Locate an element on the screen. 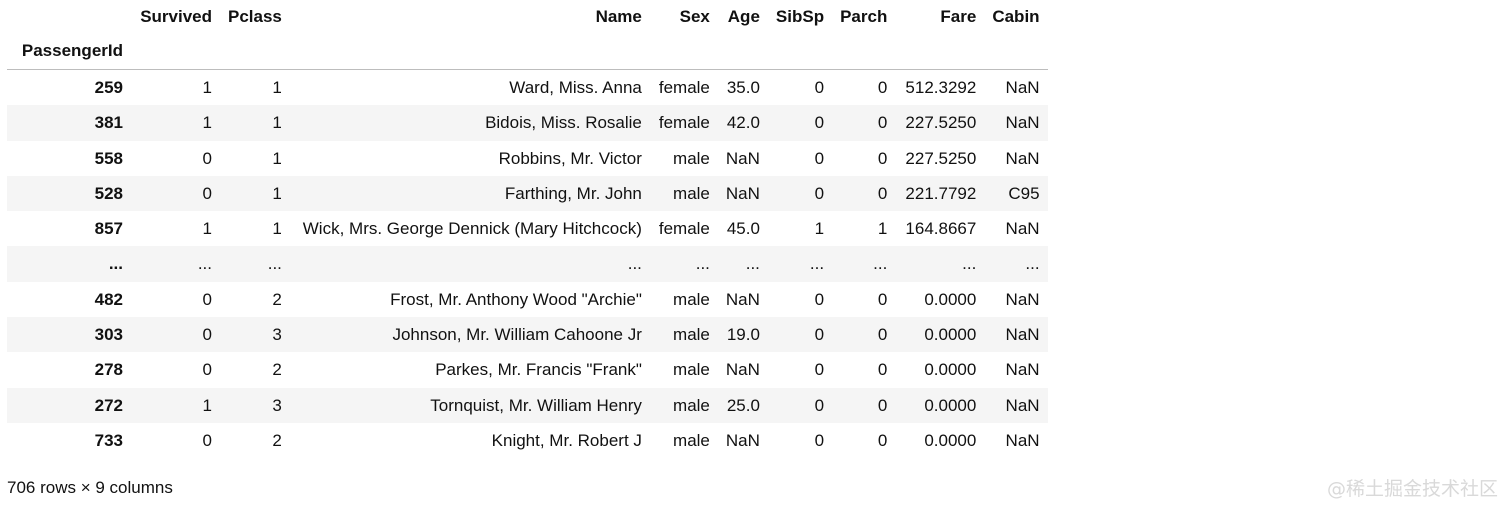  row-index: 857 is located at coordinates (108, 229).